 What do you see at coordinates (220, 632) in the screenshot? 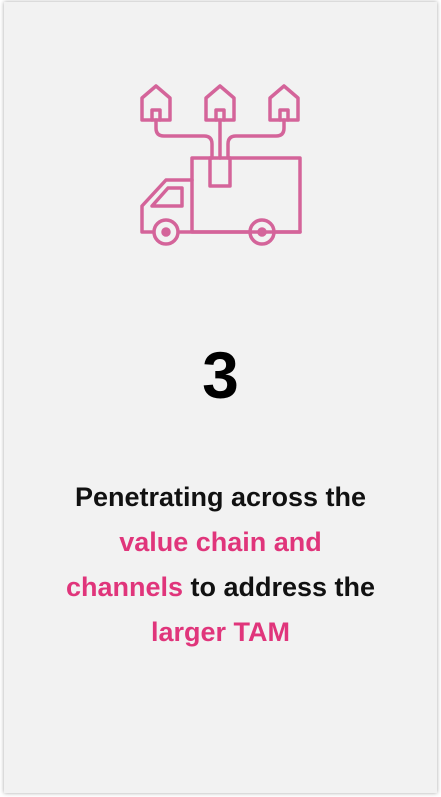
I see `description-highlight: larger TAM` at bounding box center [220, 632].